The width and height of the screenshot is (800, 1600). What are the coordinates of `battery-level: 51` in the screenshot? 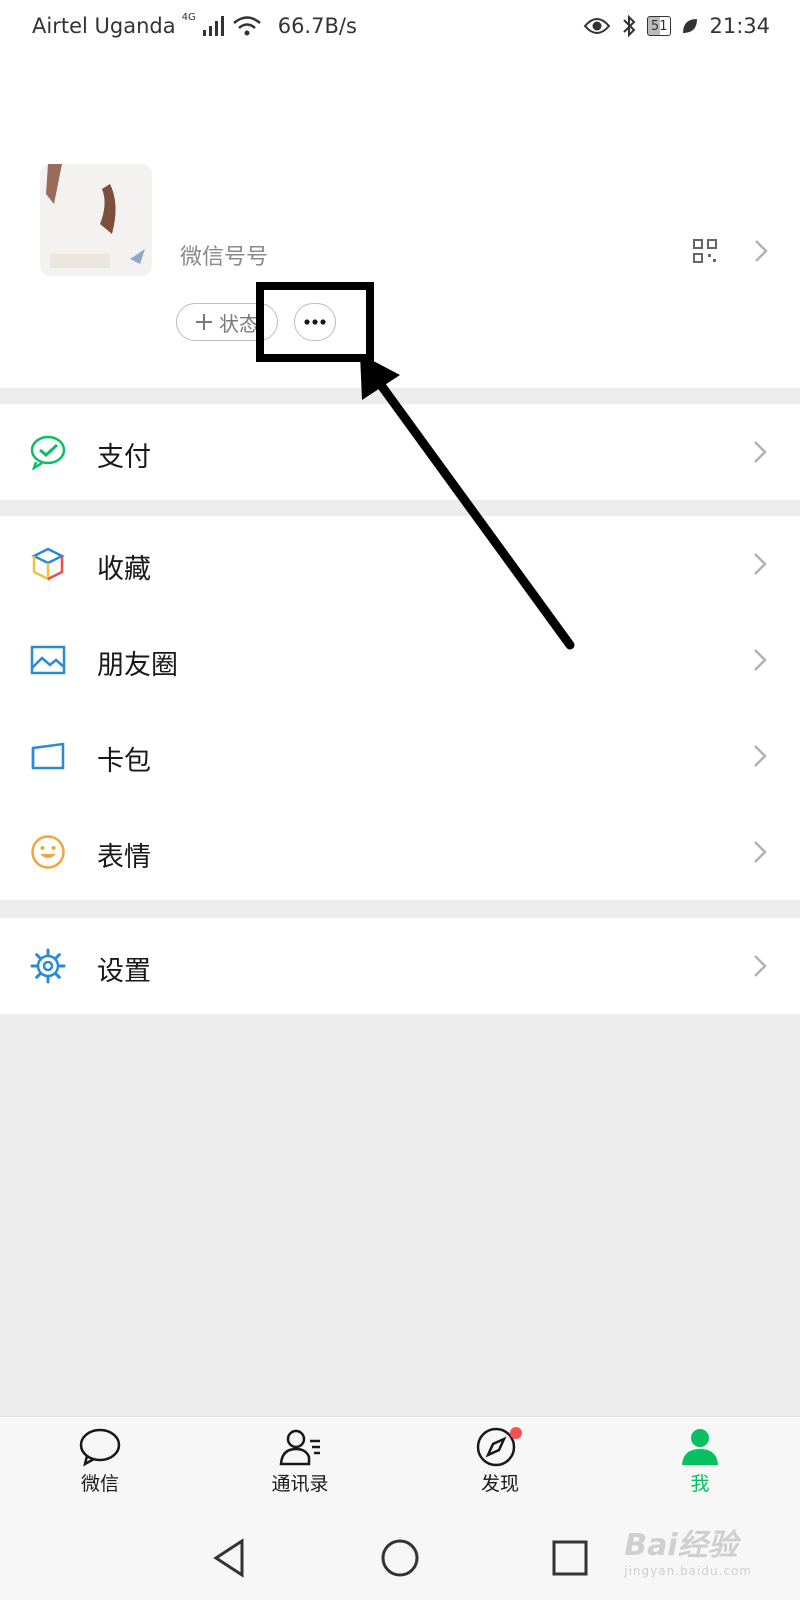 It's located at (659, 26).